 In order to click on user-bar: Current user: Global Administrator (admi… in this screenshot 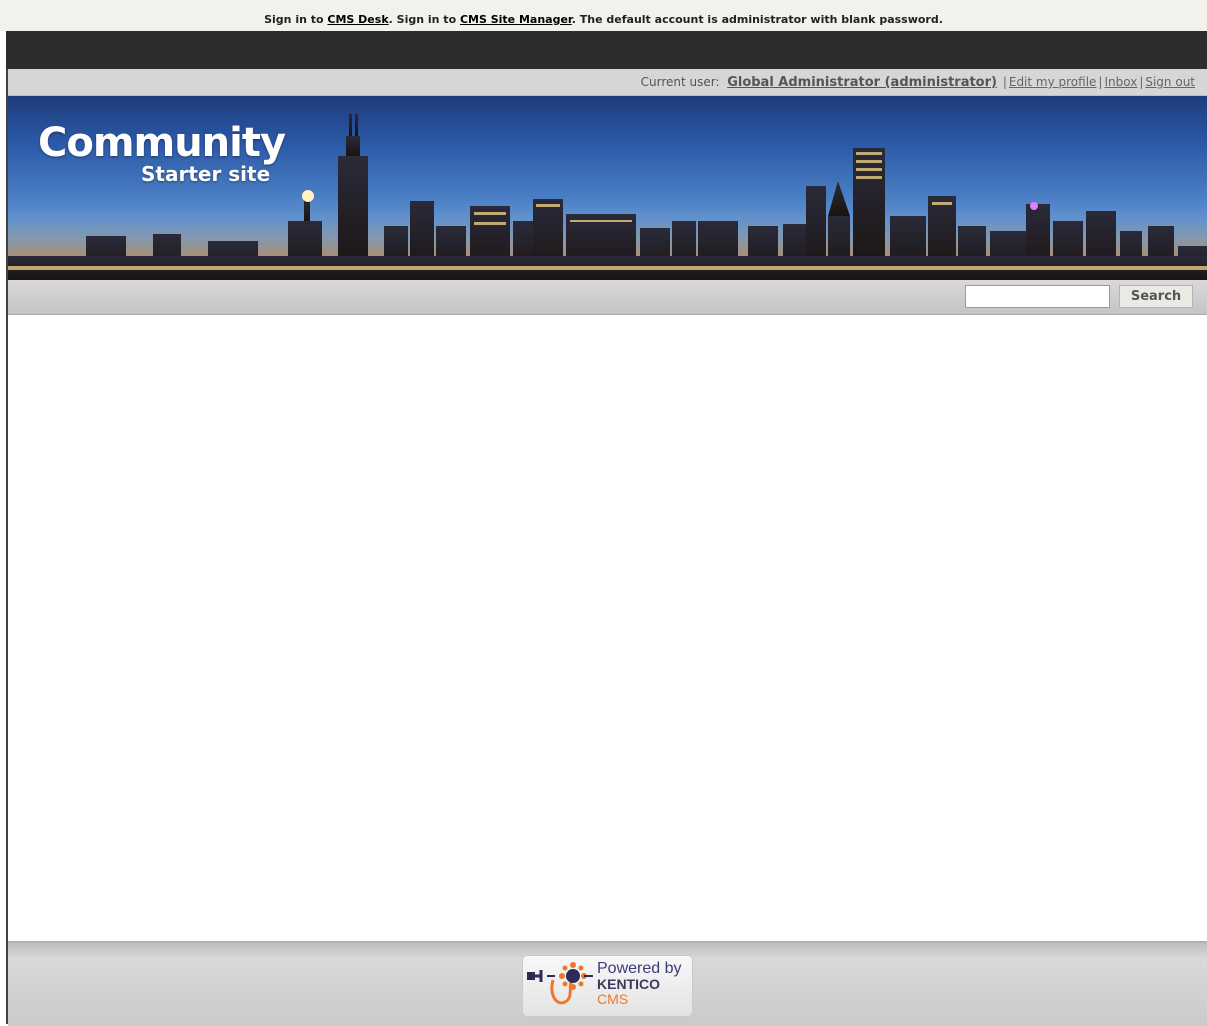, I will do `click(607, 82)`.